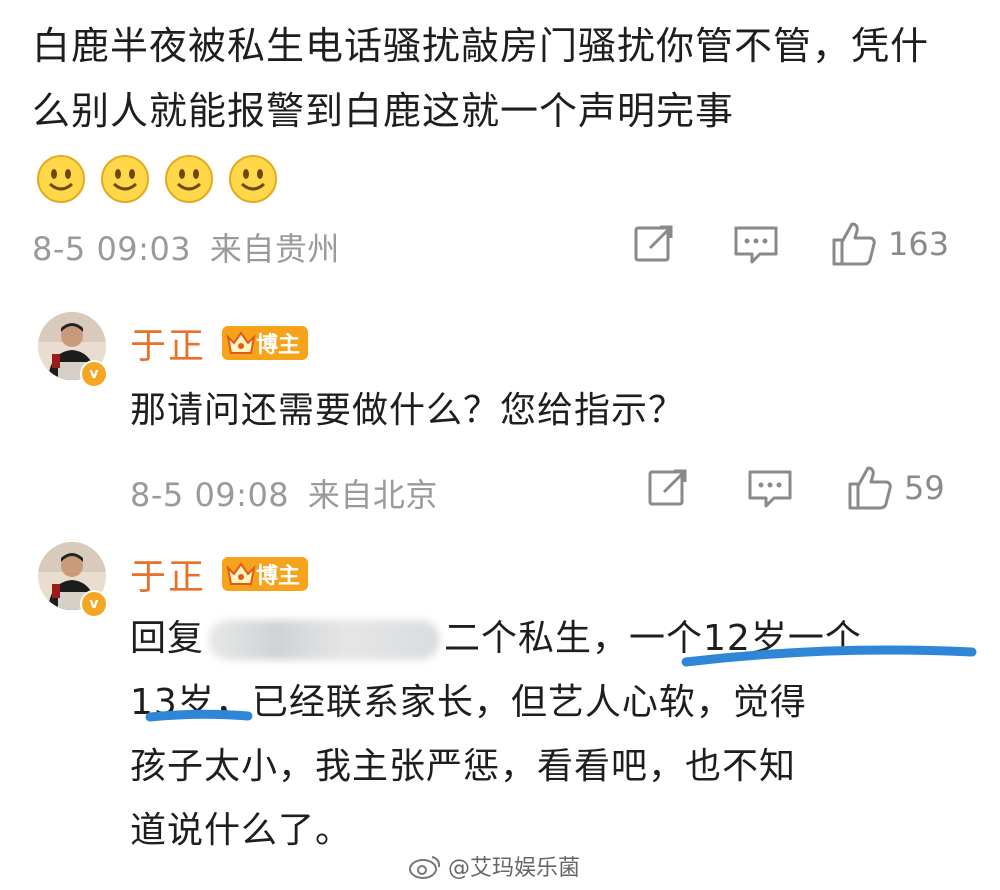 The image size is (1000, 890). What do you see at coordinates (514, 868) in the screenshot?
I see `watermark-text: @艾玛娱乐菌` at bounding box center [514, 868].